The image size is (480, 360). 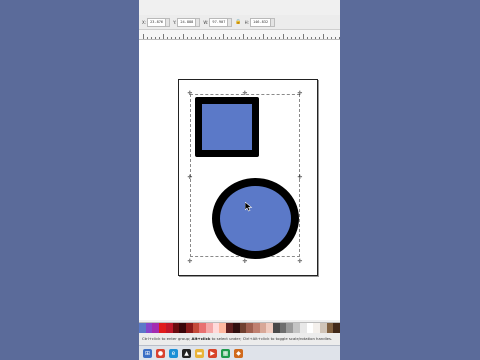 I want to click on h-spinner, so click(x=273, y=22).